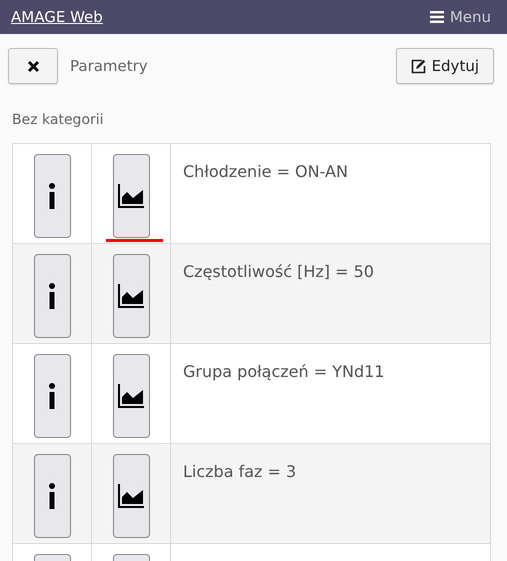 The height and width of the screenshot is (561, 507). I want to click on menu-icon, so click(437, 17).